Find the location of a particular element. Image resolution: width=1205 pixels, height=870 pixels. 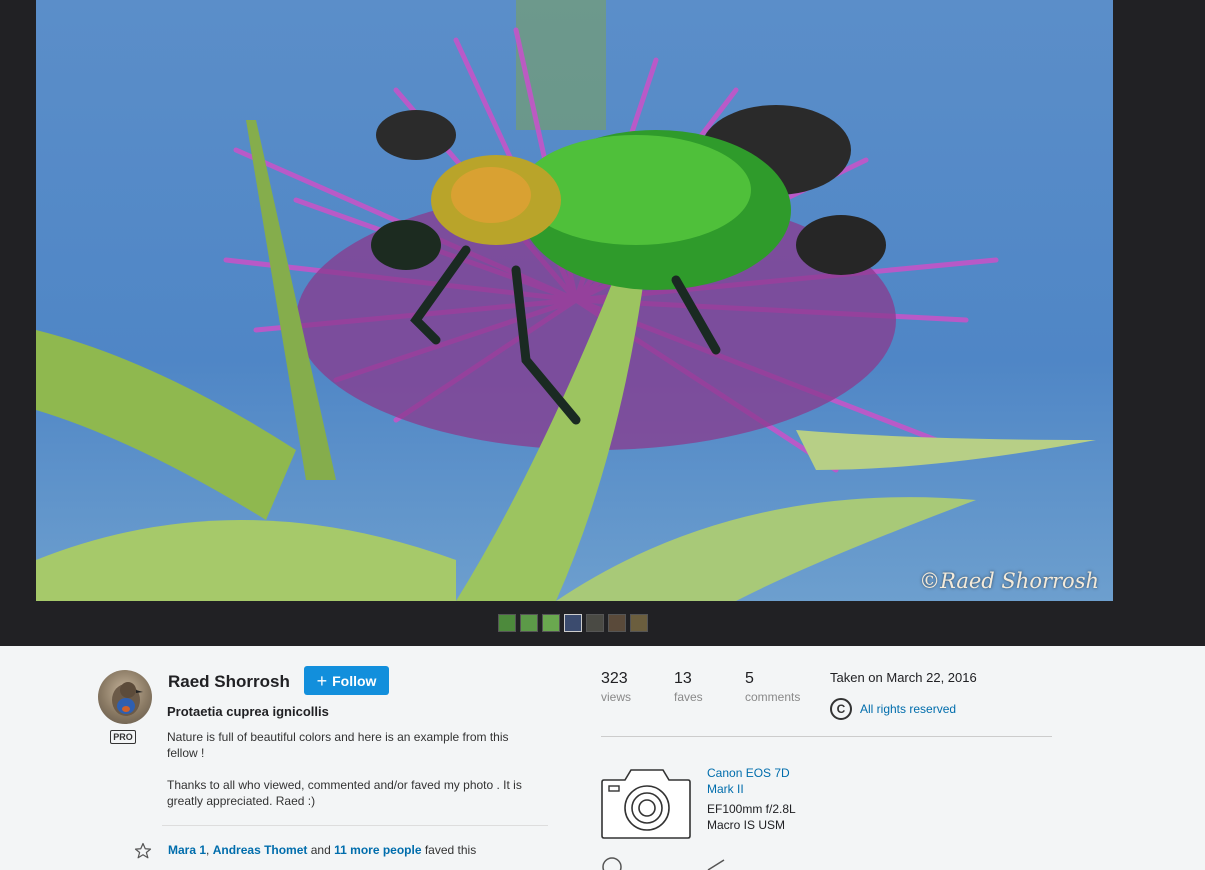

faved-and: and is located at coordinates (320, 850).